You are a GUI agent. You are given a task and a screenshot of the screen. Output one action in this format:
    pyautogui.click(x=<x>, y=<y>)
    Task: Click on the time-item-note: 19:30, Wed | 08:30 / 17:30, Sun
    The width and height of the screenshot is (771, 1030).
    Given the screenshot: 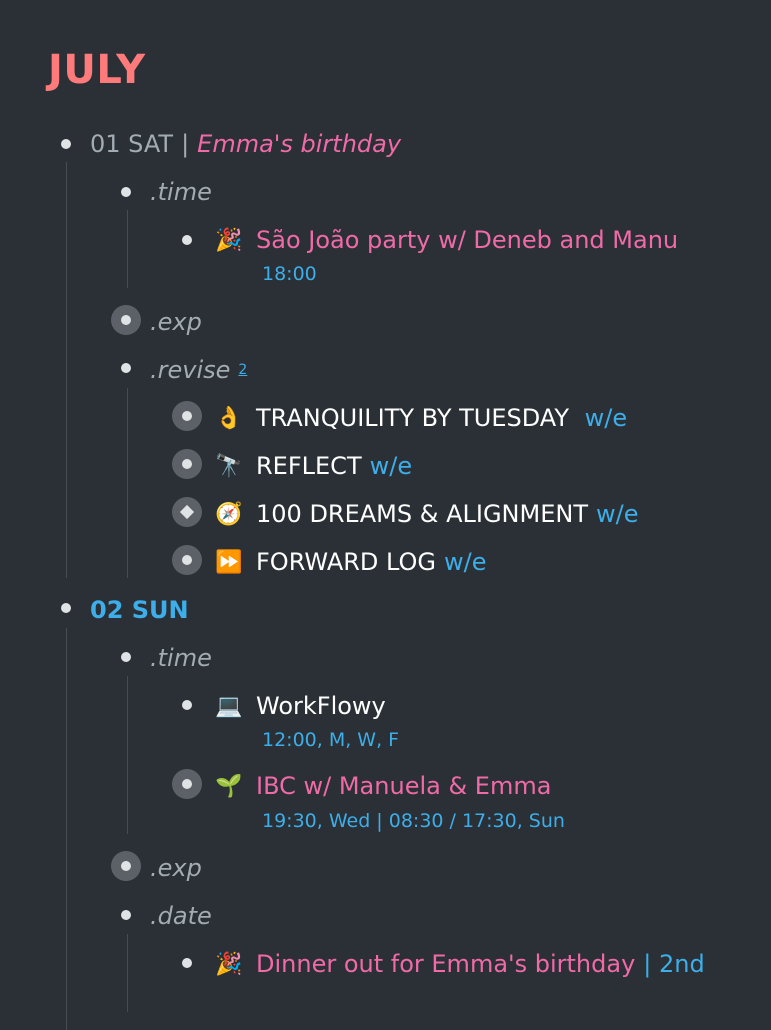 What is the action you would take?
    pyautogui.click(x=413, y=821)
    